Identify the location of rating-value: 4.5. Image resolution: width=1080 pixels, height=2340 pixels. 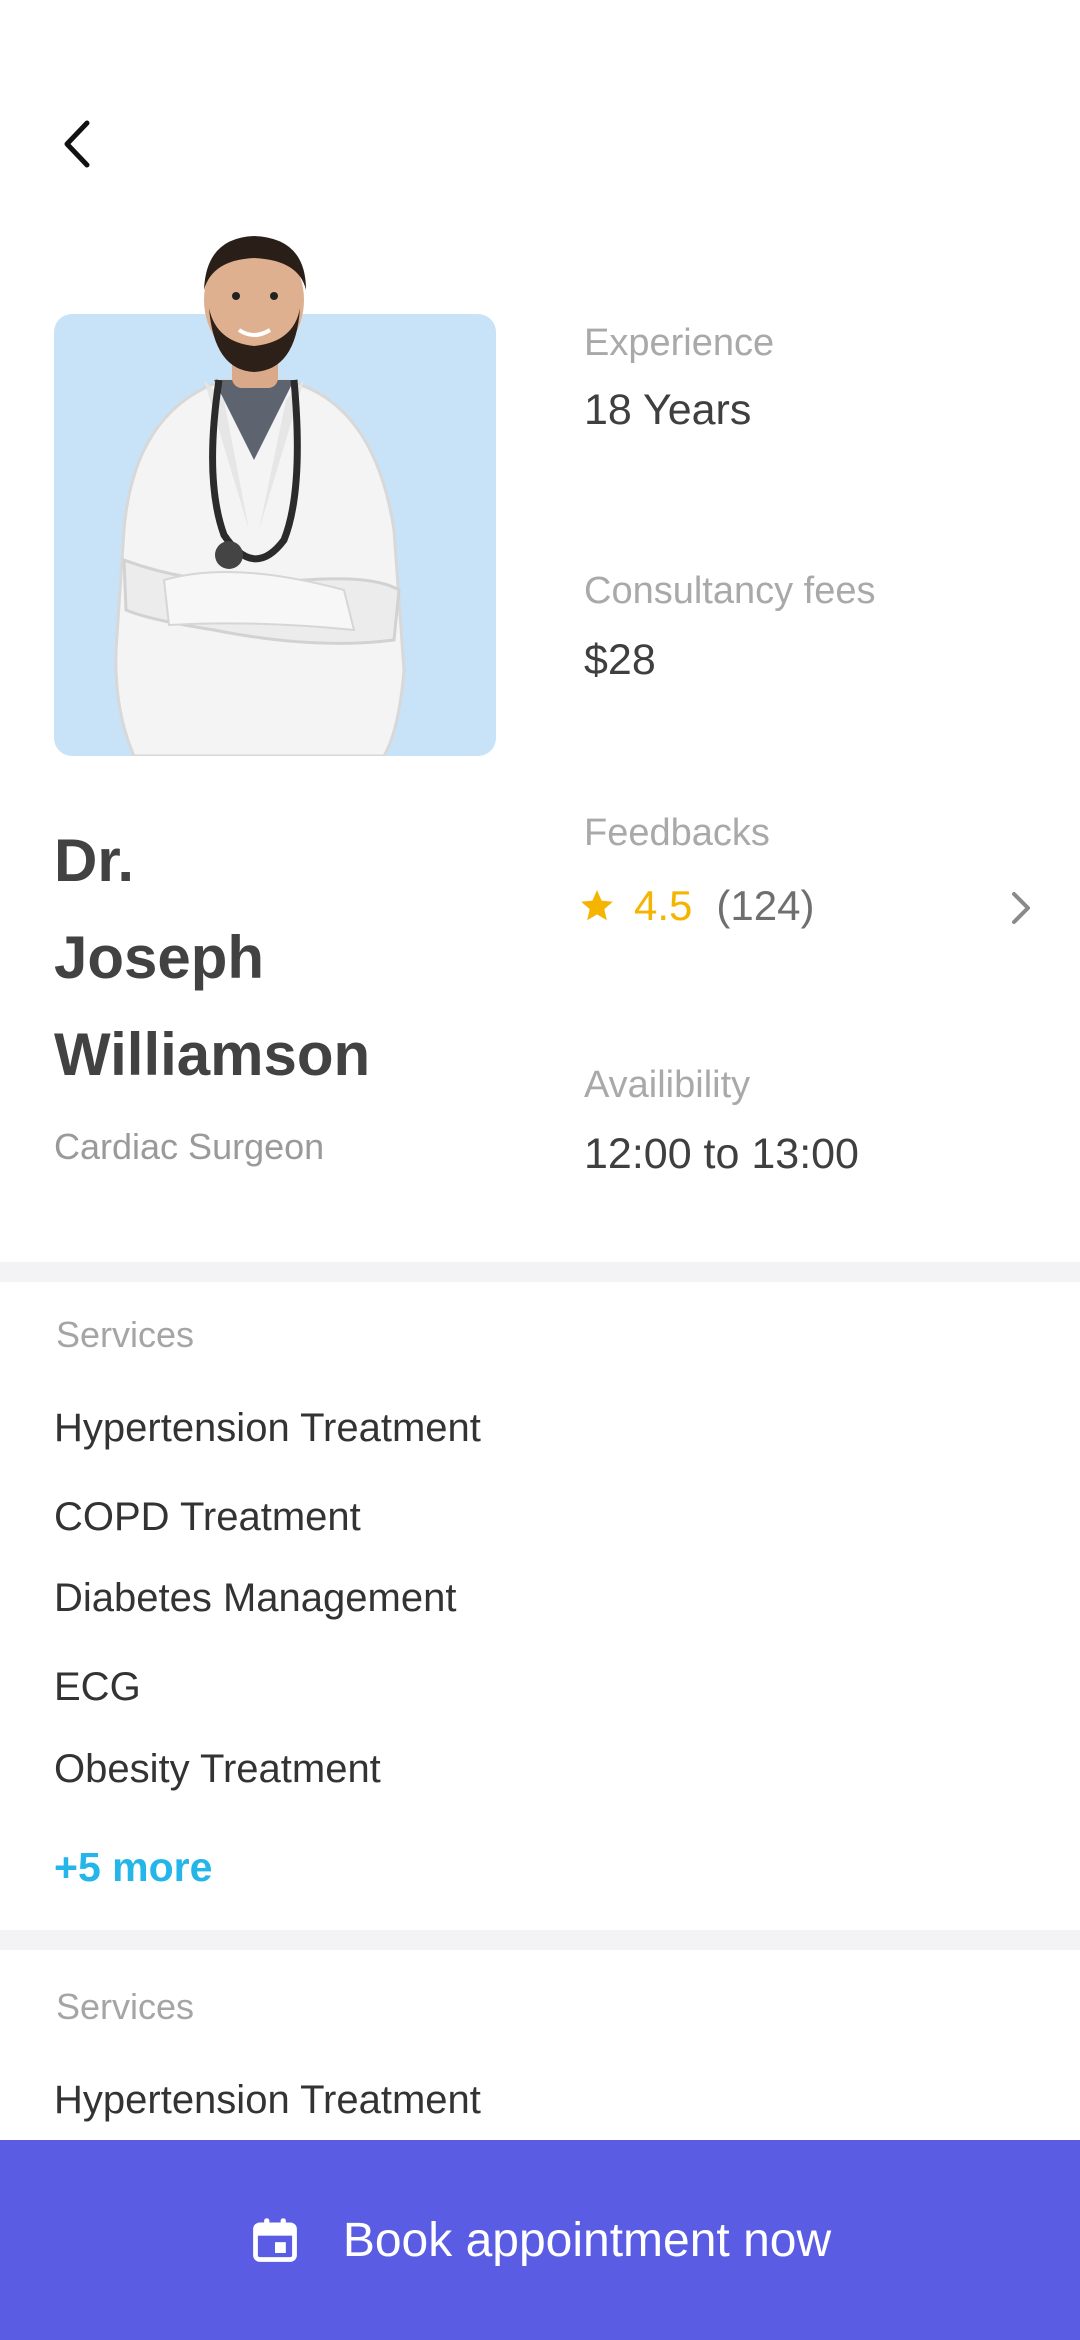
(663, 905).